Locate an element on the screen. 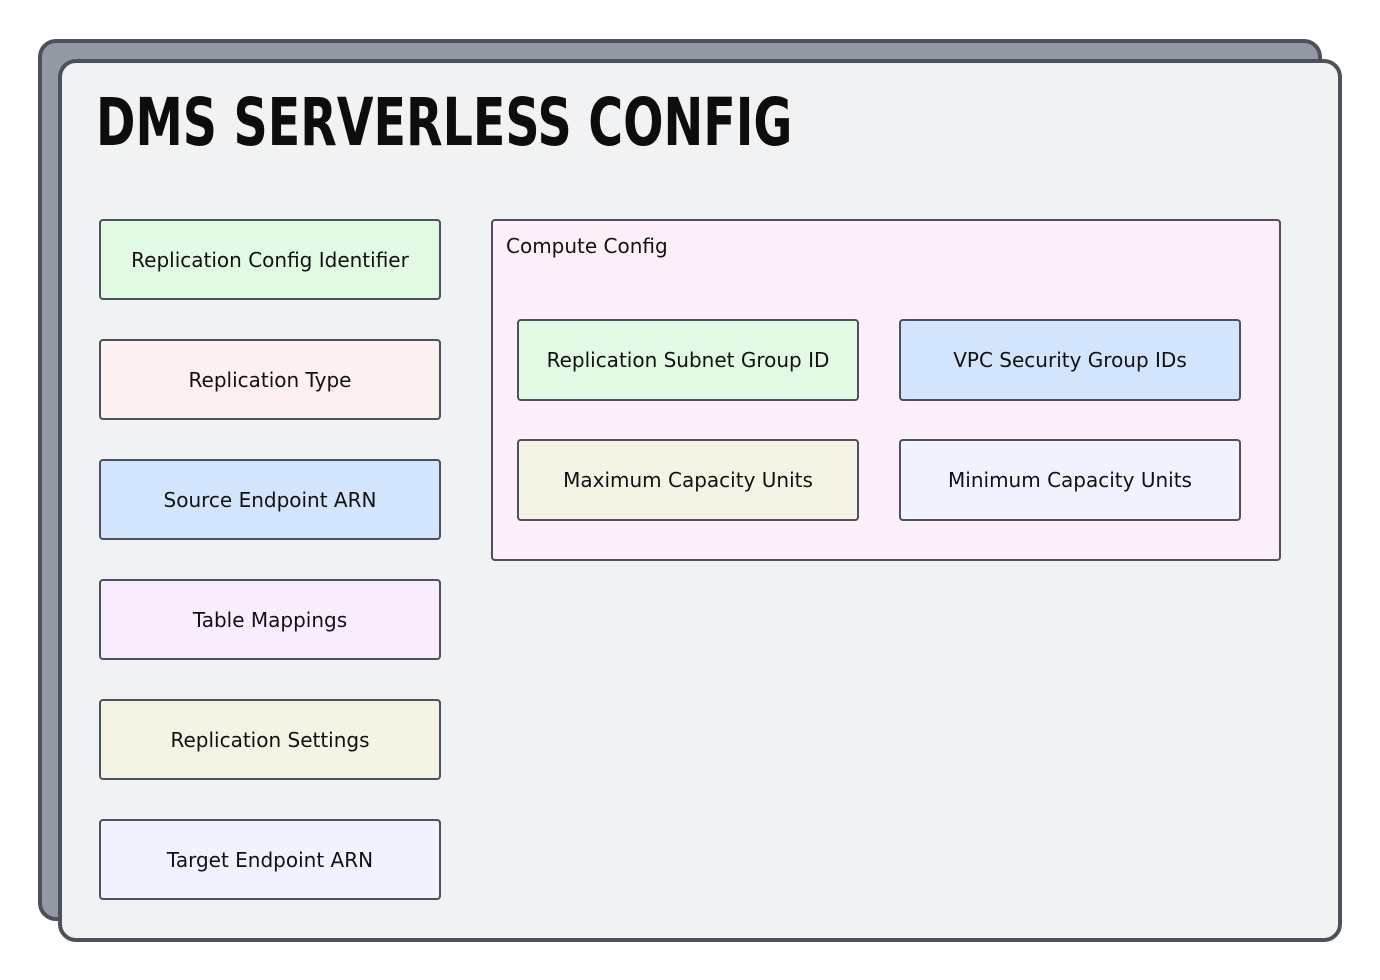 This screenshot has width=1380, height=980. field-label: Minimum Capacity Units is located at coordinates (1070, 480).